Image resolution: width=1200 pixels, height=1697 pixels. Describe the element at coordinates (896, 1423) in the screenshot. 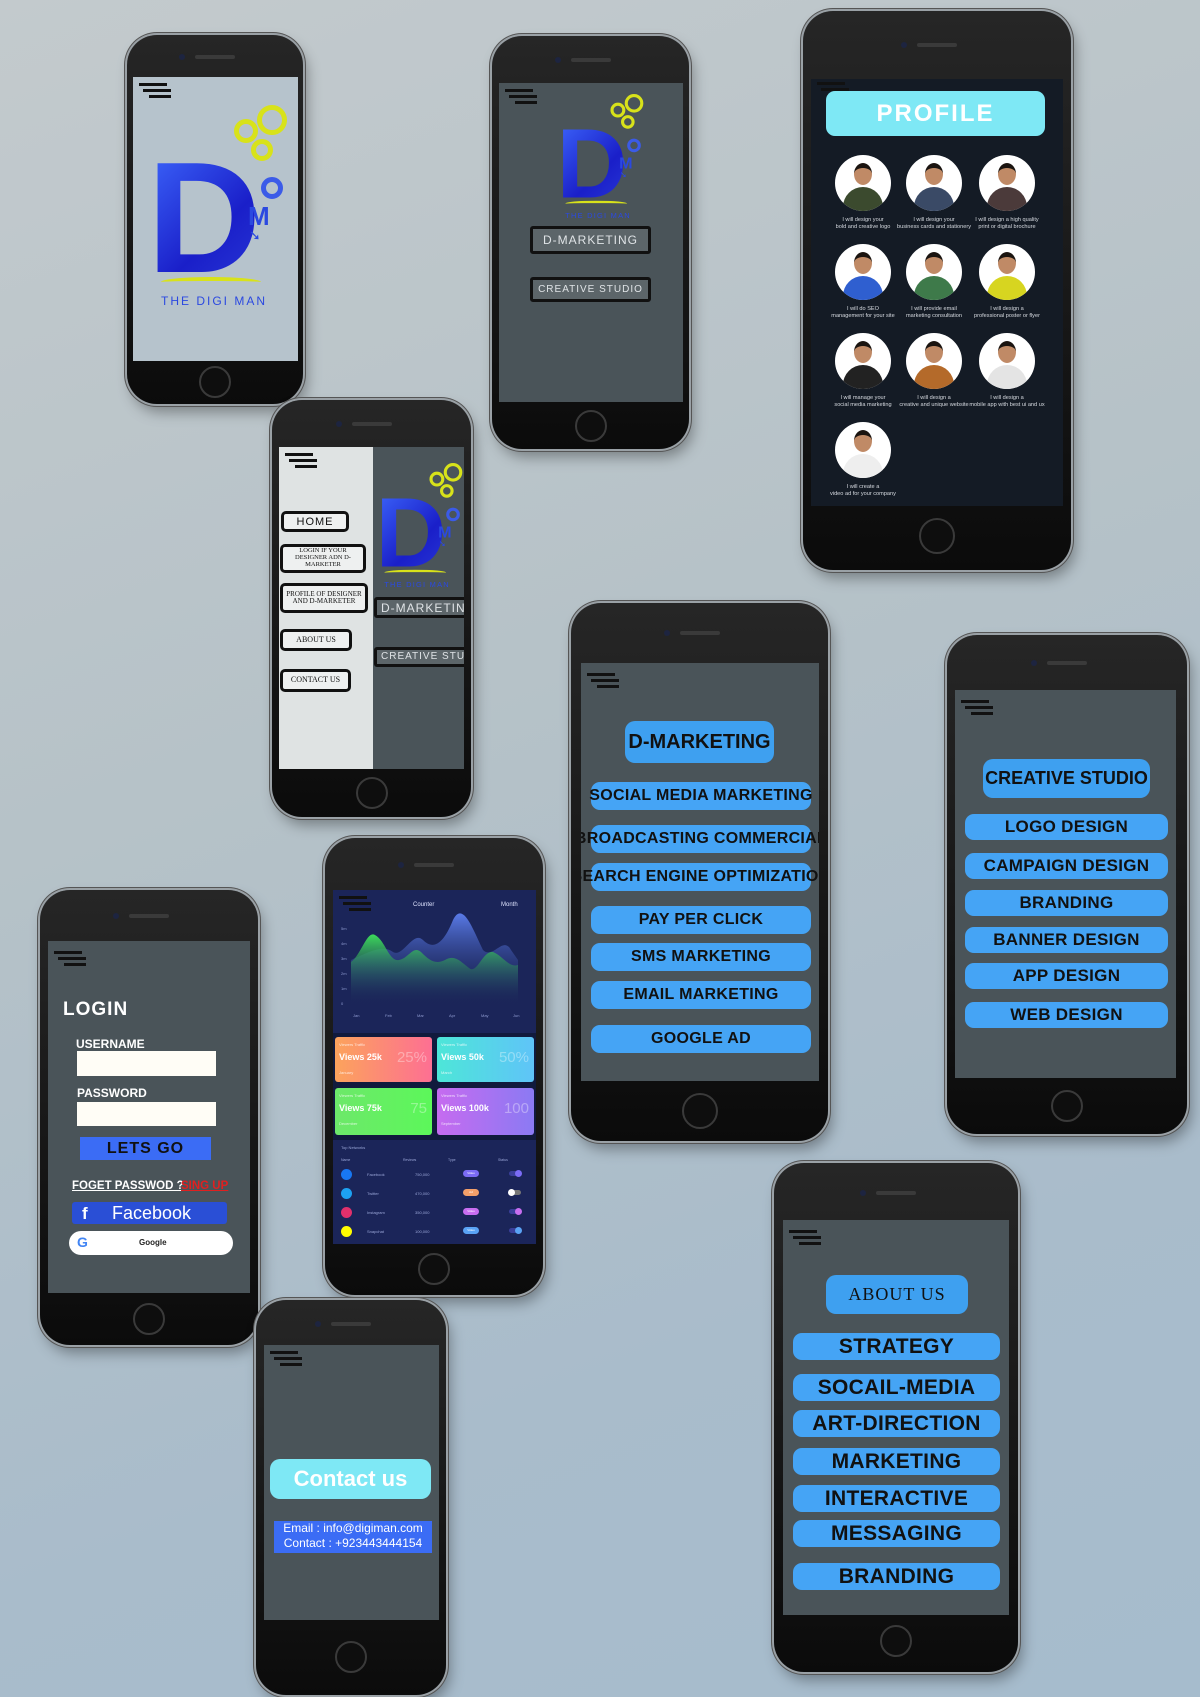

I see `list-item: ART-DIRECTION` at that location.